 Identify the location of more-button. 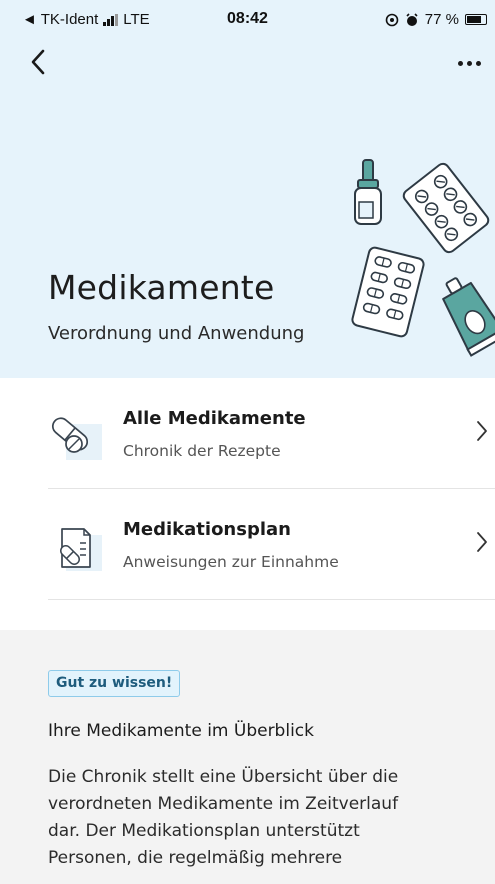
(469, 63).